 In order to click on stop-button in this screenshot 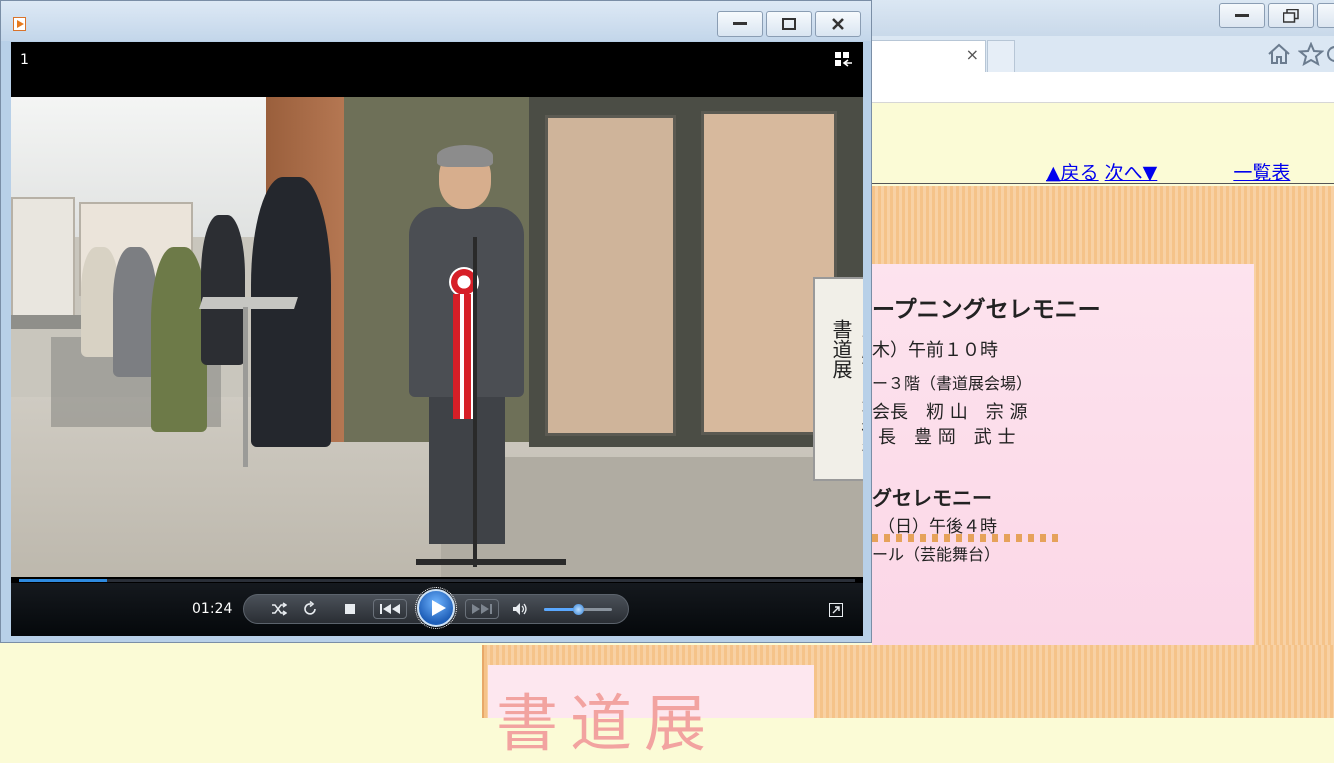, I will do `click(350, 609)`.